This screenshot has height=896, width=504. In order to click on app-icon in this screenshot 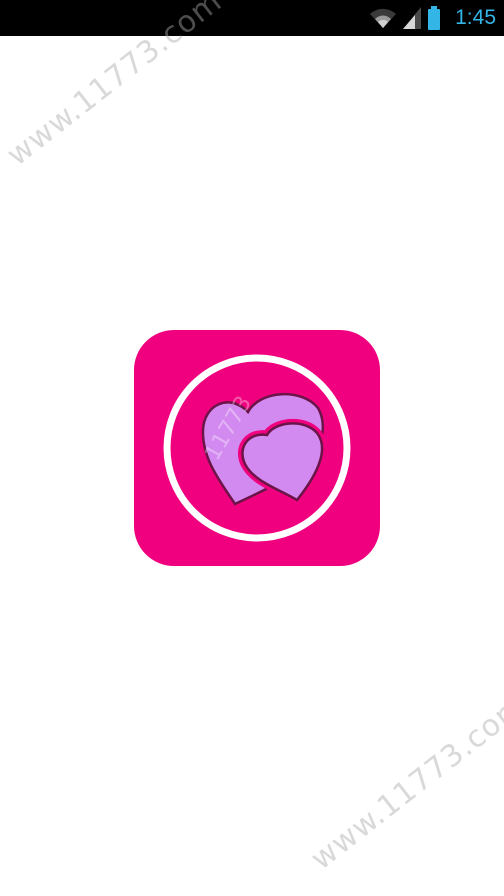, I will do `click(257, 448)`.